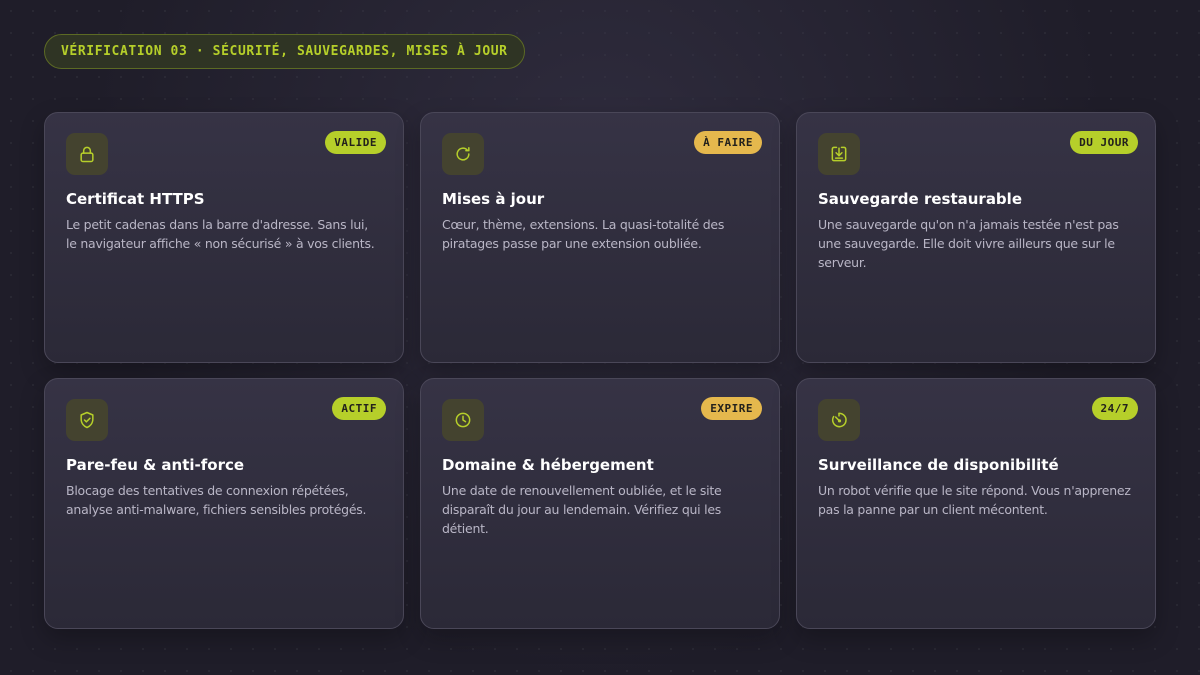 Image resolution: width=1200 pixels, height=675 pixels. Describe the element at coordinates (731, 408) in the screenshot. I see `status-badge: EXPIRE` at that location.